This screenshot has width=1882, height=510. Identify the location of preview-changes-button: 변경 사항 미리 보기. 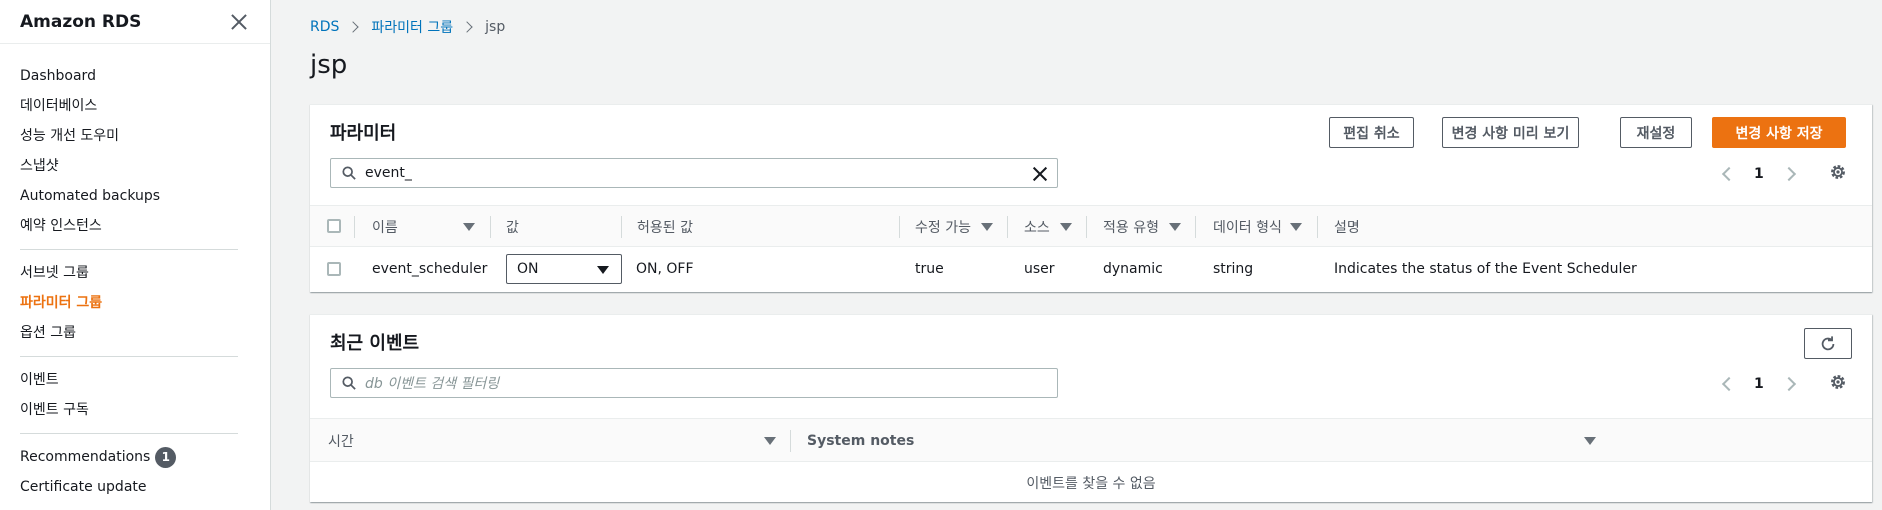
(1510, 132).